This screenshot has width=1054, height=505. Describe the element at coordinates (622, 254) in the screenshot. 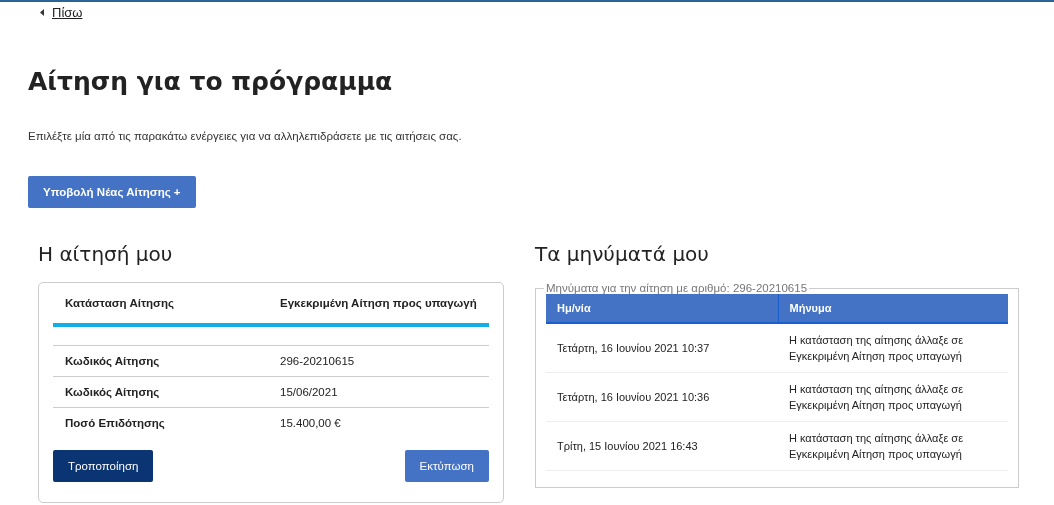

I see `section-heading: Τα μηνύματά μου` at that location.